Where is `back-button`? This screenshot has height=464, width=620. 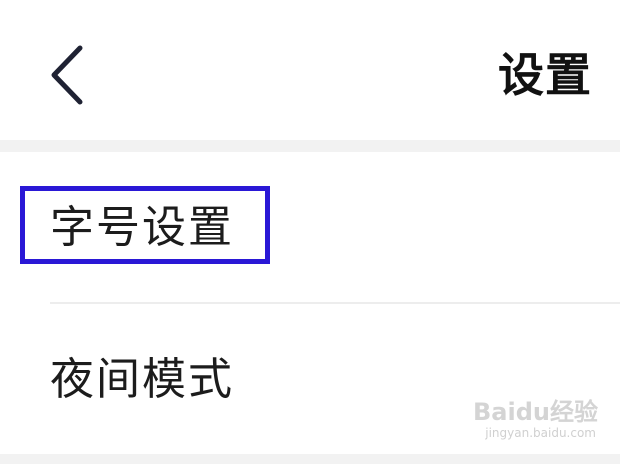
back-button is located at coordinates (68, 75).